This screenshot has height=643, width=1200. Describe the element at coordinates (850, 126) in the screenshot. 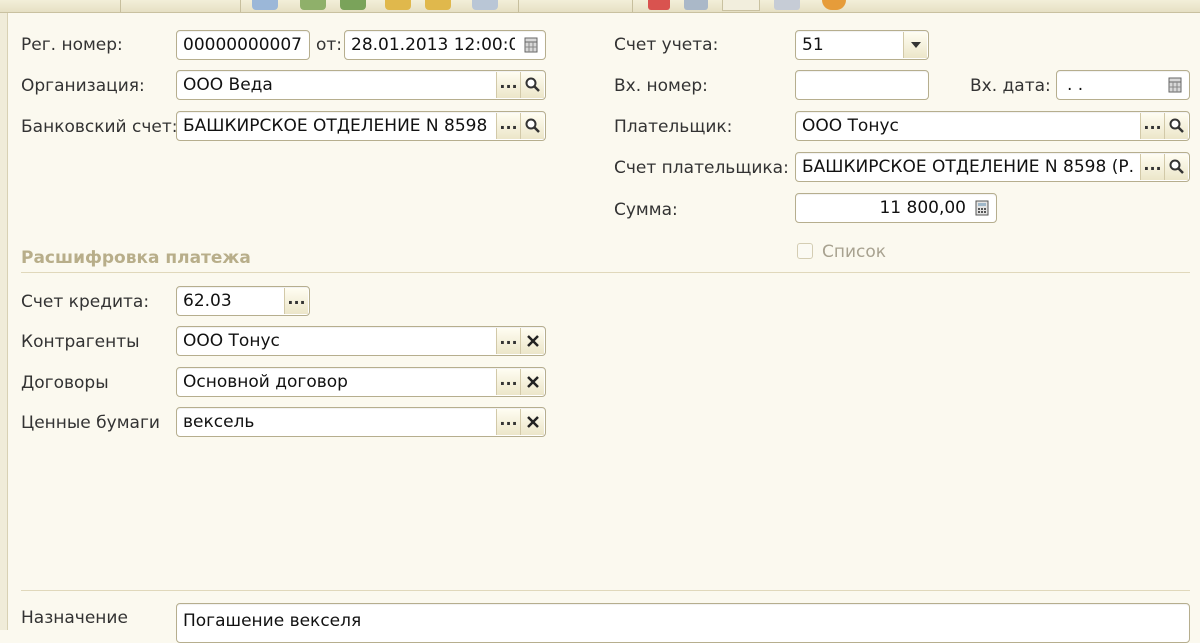

I see `payer-value: ООО Тонус` at that location.